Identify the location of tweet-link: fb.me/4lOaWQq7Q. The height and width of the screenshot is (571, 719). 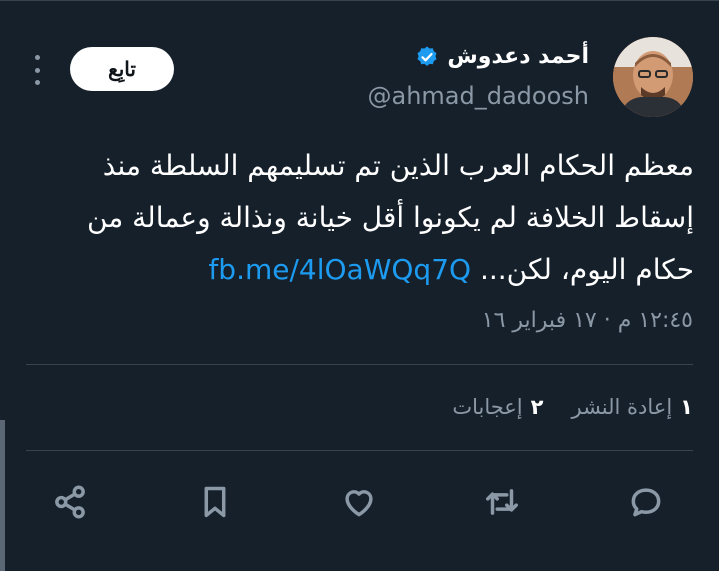
(339, 269).